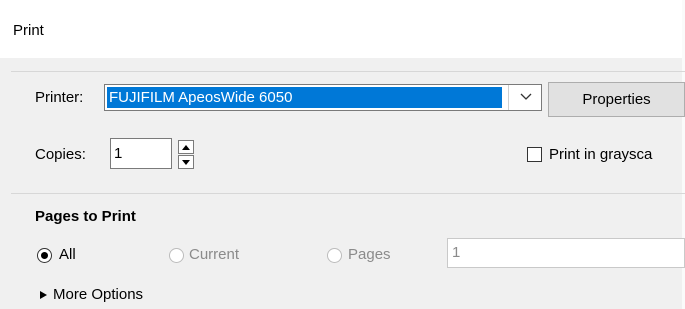  What do you see at coordinates (67, 254) in the screenshot?
I see `radio-all-label: All` at bounding box center [67, 254].